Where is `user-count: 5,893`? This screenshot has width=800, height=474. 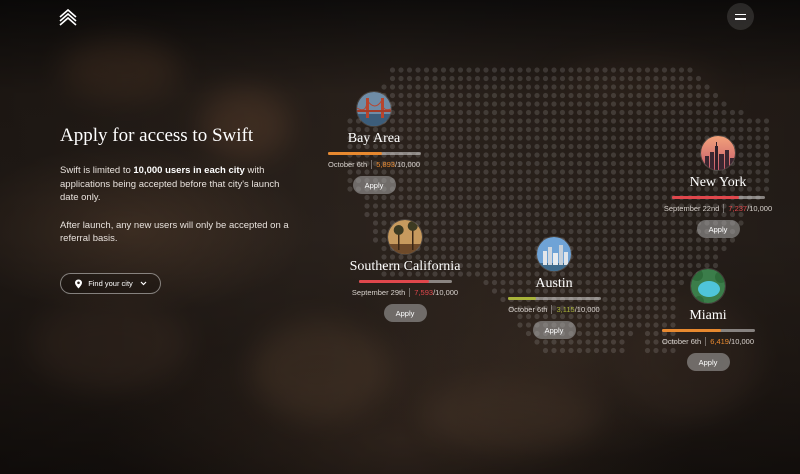
user-count: 5,893 is located at coordinates (385, 164).